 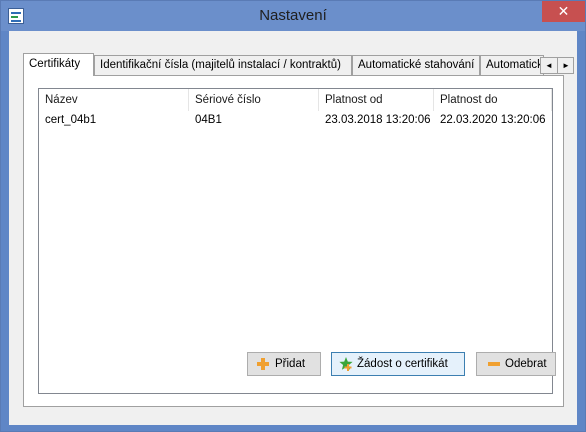 What do you see at coordinates (493, 100) in the screenshot?
I see `column-header-valid-to: Platnost do` at bounding box center [493, 100].